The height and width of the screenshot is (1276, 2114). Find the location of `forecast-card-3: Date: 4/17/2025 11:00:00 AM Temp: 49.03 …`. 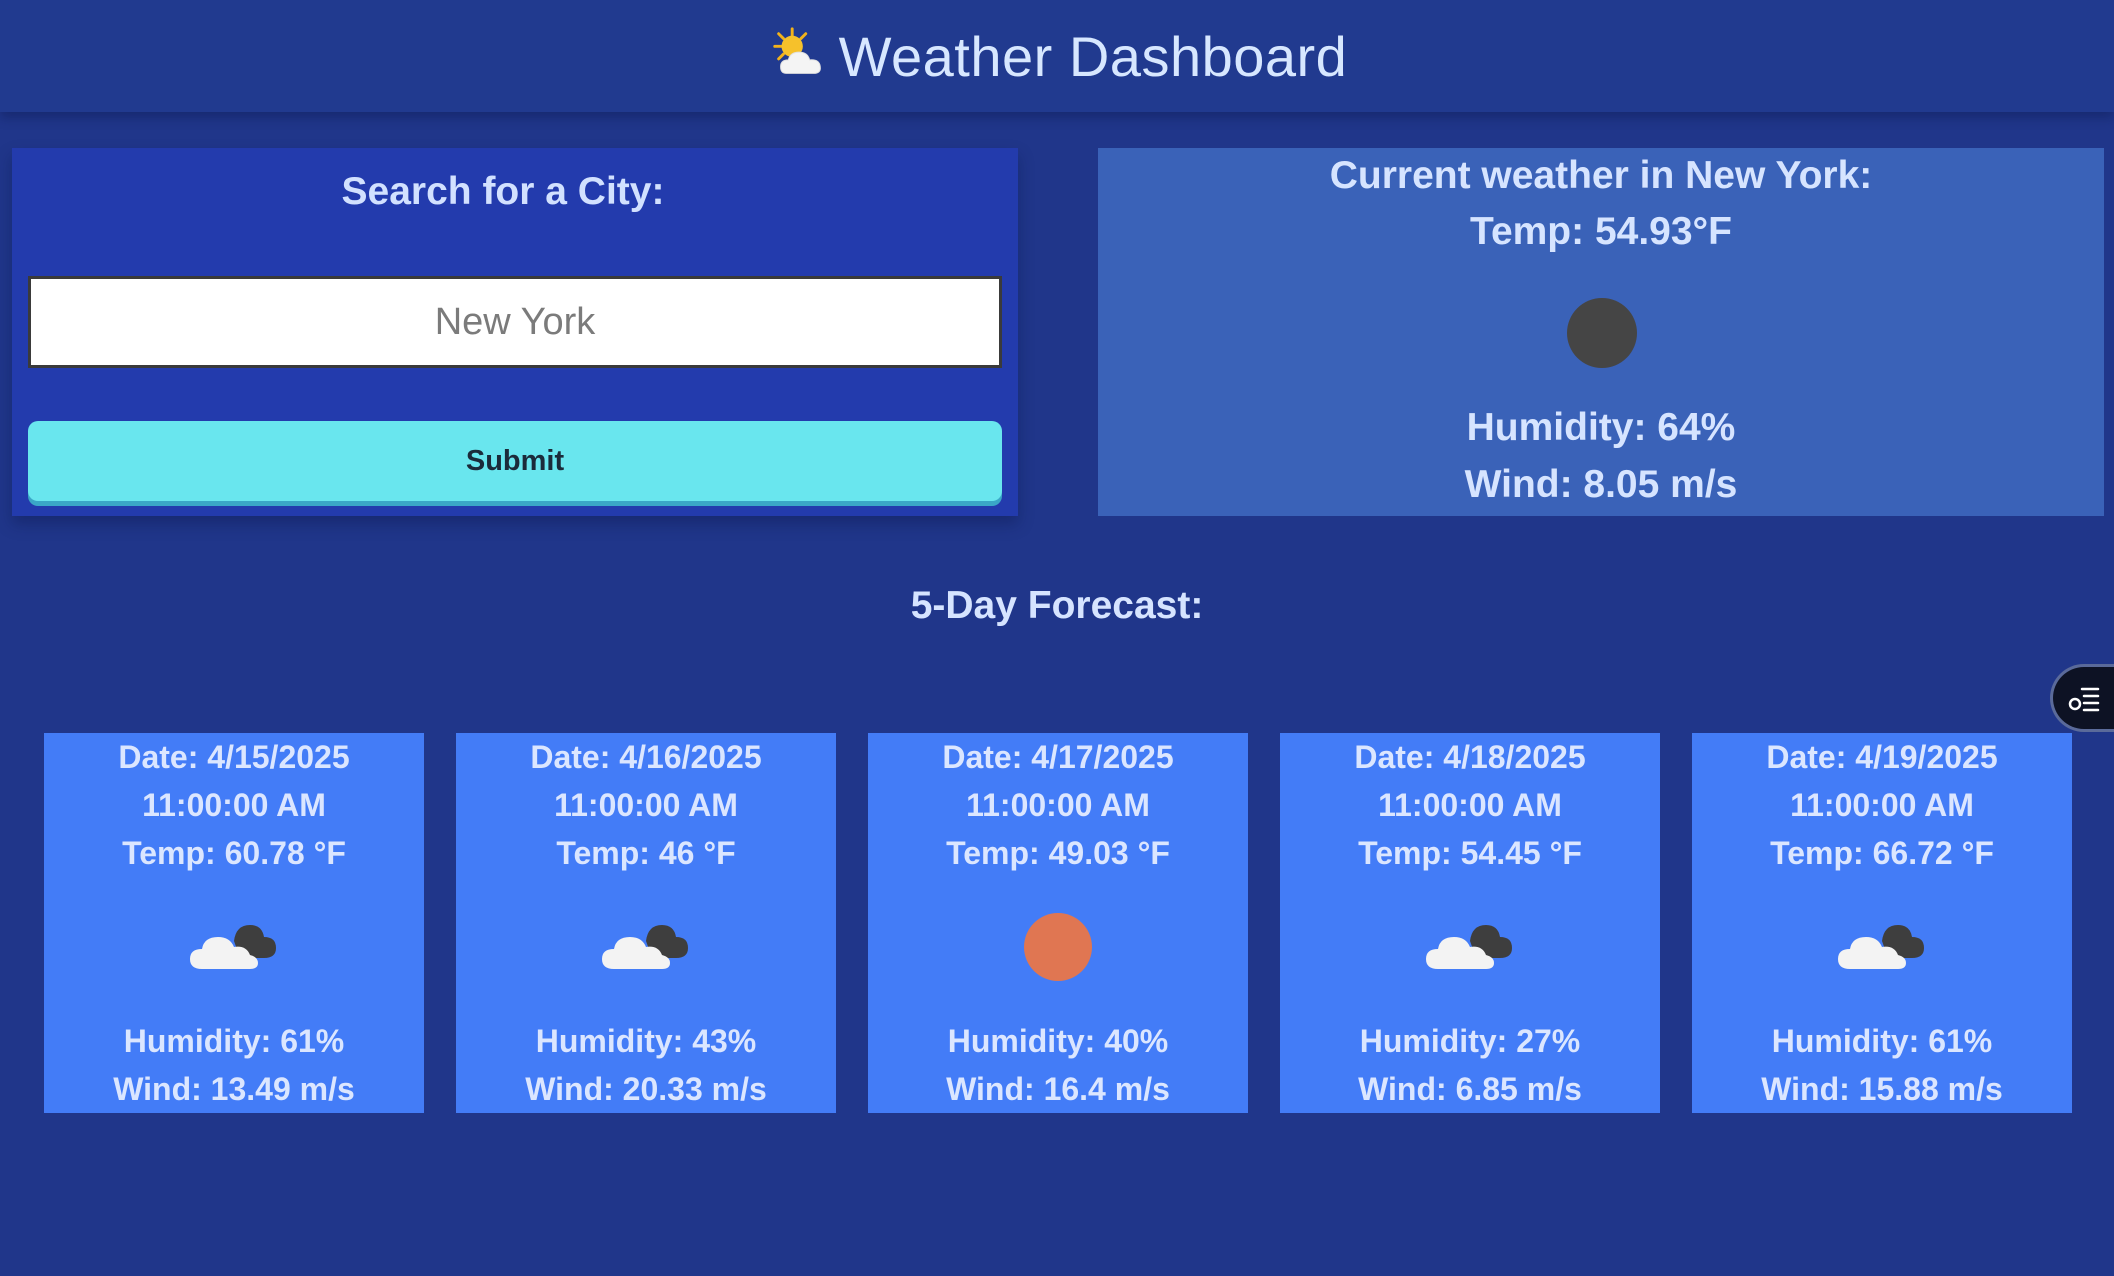

forecast-card-3: Date: 4/17/2025 11:00:00 AM Temp: 49.03 … is located at coordinates (1058, 923).